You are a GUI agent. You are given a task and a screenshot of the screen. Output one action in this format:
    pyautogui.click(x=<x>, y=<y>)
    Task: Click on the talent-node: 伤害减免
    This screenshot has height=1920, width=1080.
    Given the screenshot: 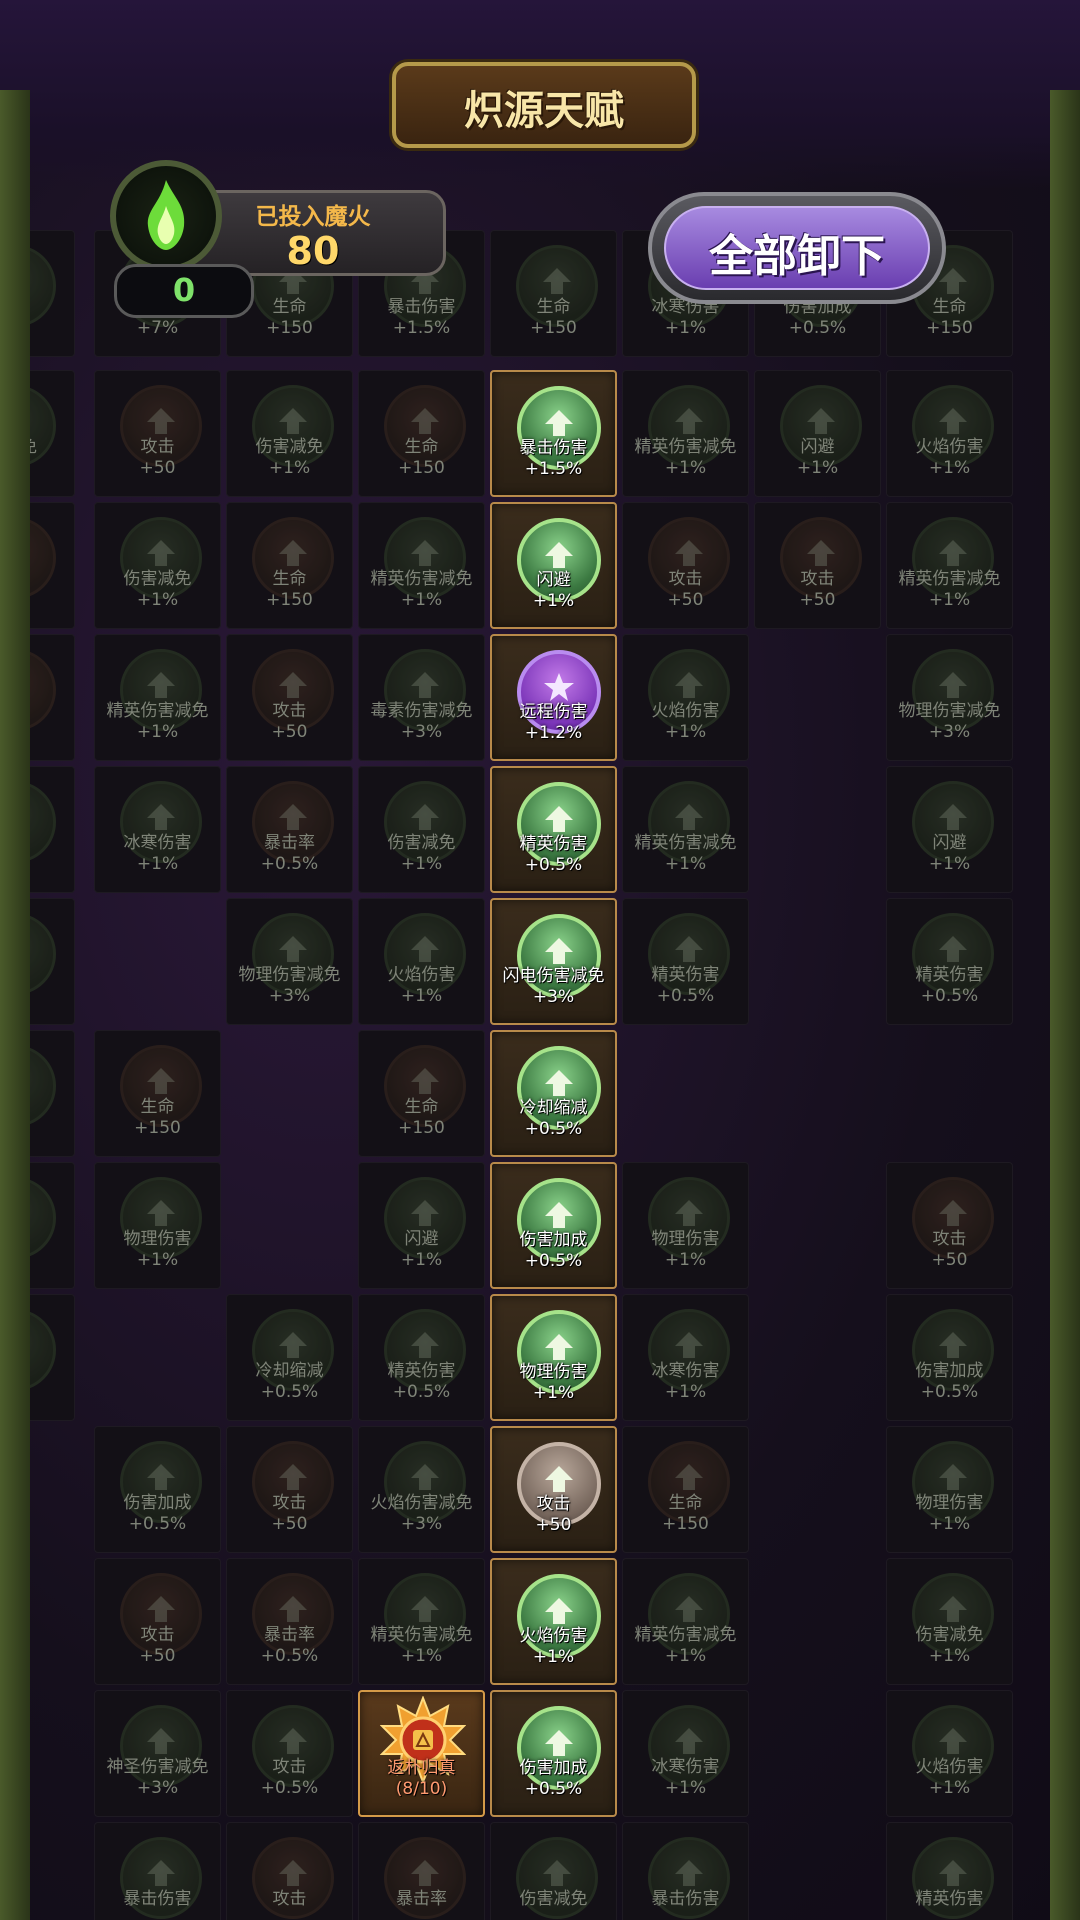 What is the action you would take?
    pyautogui.click(x=553, y=1871)
    